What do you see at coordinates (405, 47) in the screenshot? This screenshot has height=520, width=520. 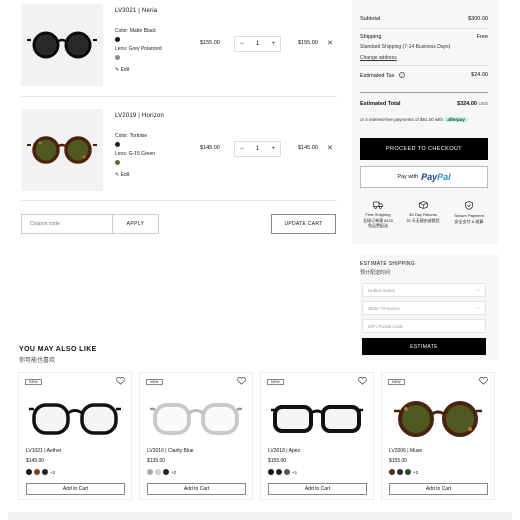 I see `shipping-method: Standard Shipping (7-14 Business Days)` at bounding box center [405, 47].